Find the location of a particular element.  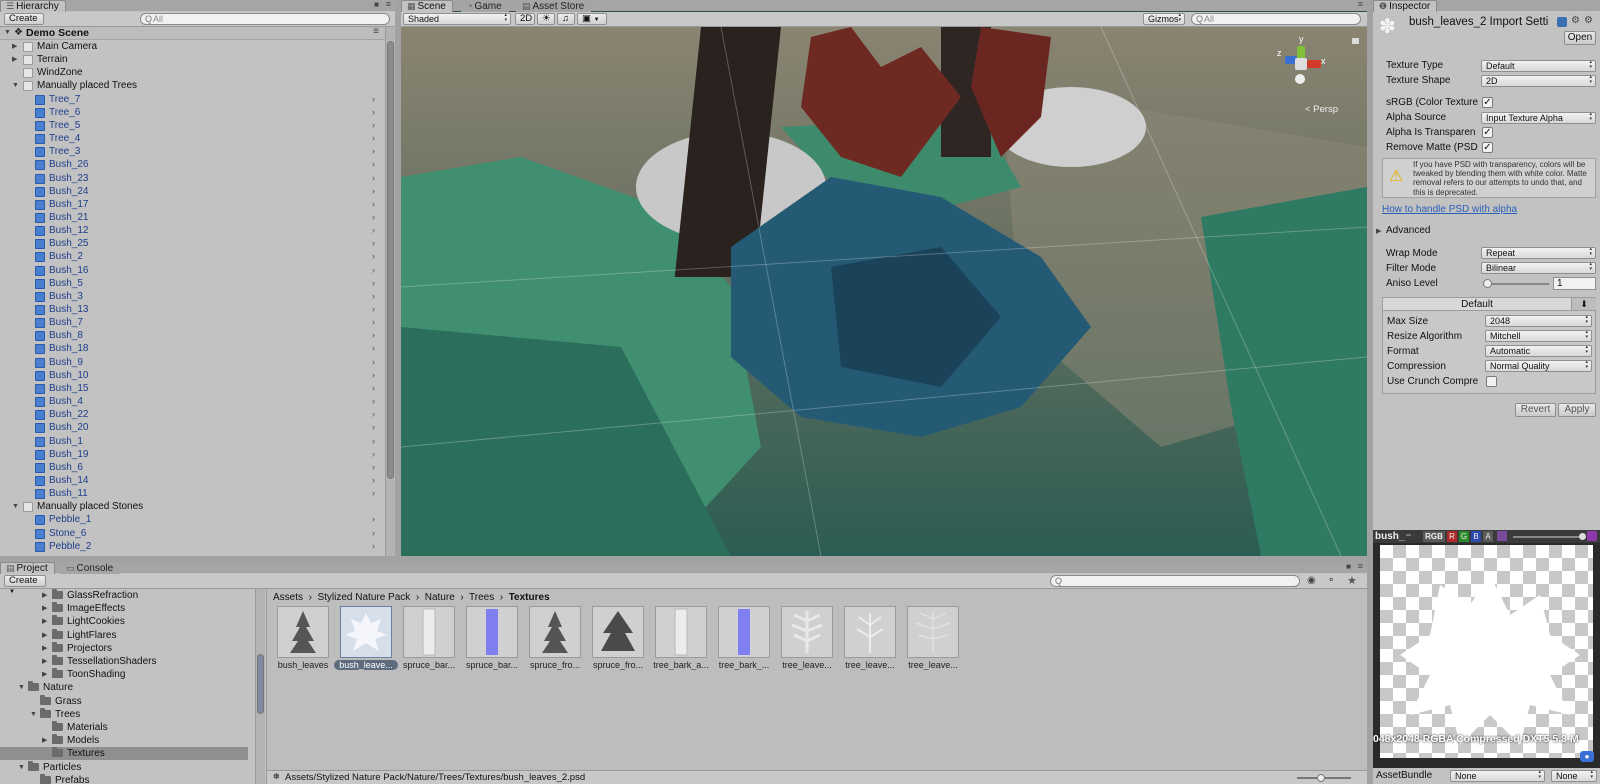

hierarchy-child: Bush_12 › is located at coordinates (192, 230).